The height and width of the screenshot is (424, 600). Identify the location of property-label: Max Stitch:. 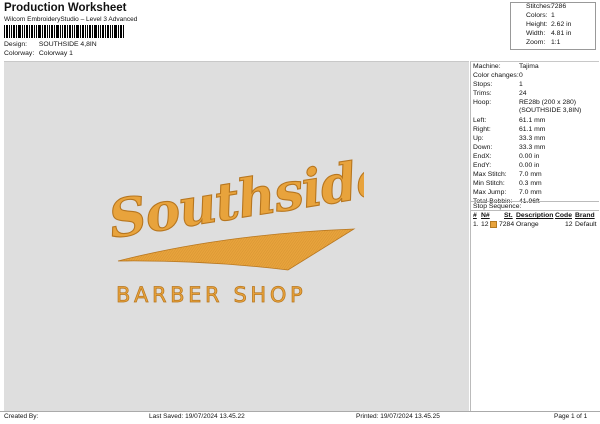
(490, 174).